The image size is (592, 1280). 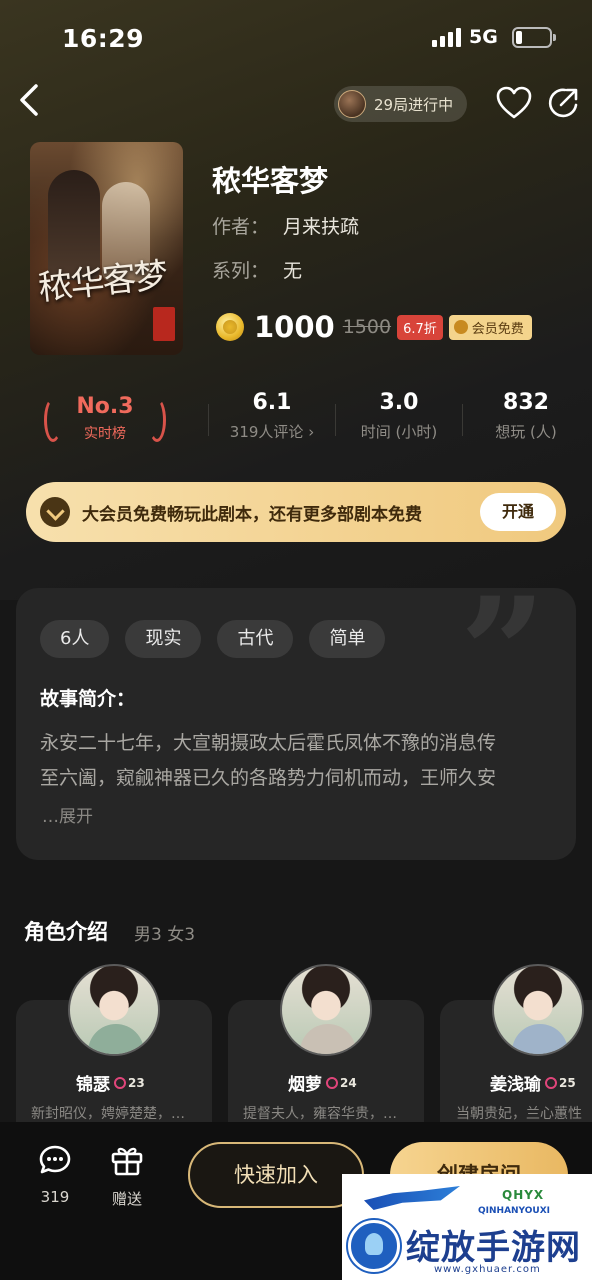 What do you see at coordinates (230, 327) in the screenshot?
I see `coin-icon` at bounding box center [230, 327].